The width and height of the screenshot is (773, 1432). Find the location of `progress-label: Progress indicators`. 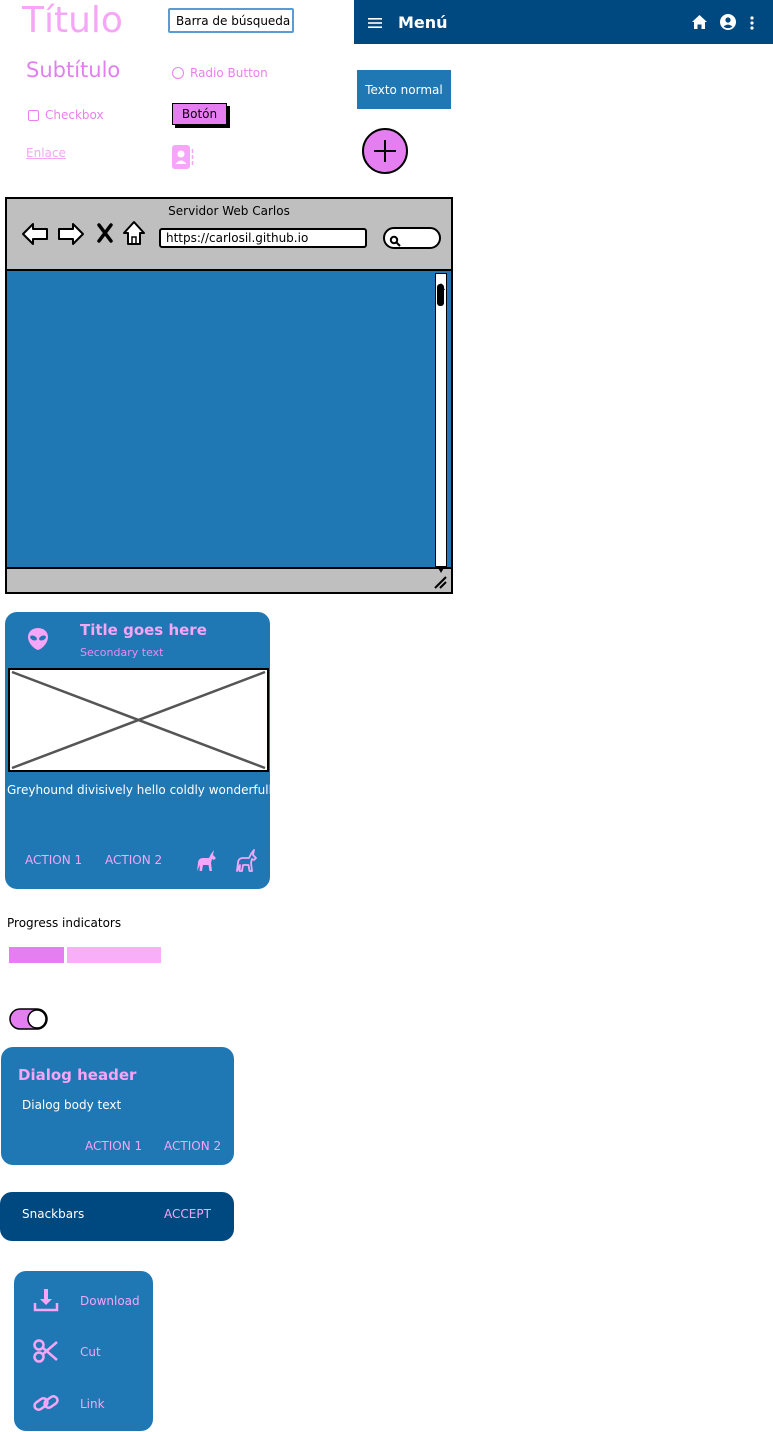

progress-label: Progress indicators is located at coordinates (64, 923).